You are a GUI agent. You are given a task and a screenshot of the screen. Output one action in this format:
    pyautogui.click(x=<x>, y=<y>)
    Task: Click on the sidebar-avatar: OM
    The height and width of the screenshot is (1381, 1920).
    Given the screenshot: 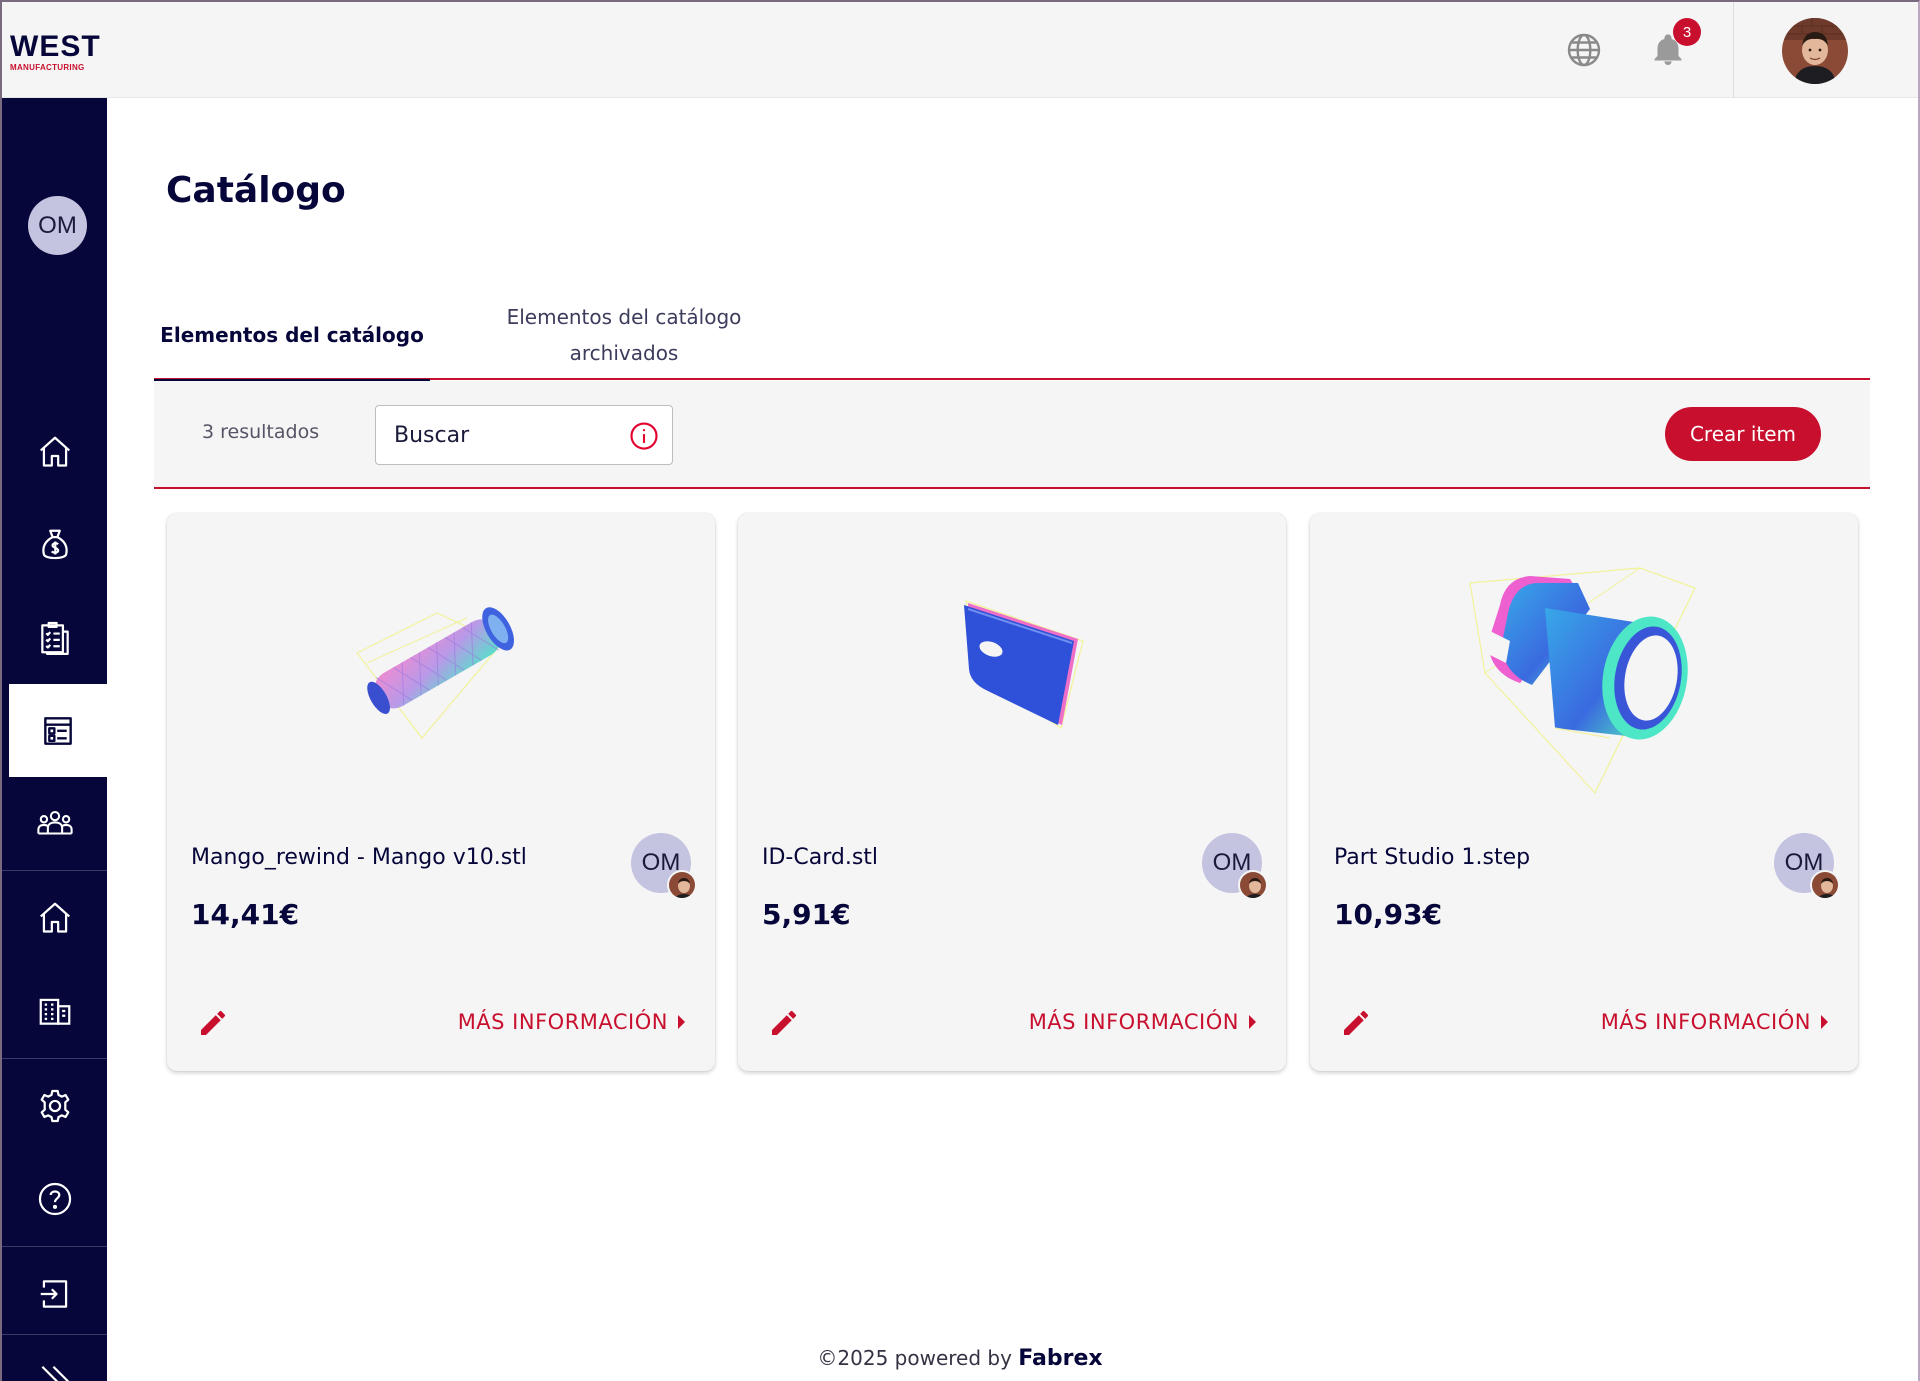 What is the action you would take?
    pyautogui.click(x=57, y=225)
    